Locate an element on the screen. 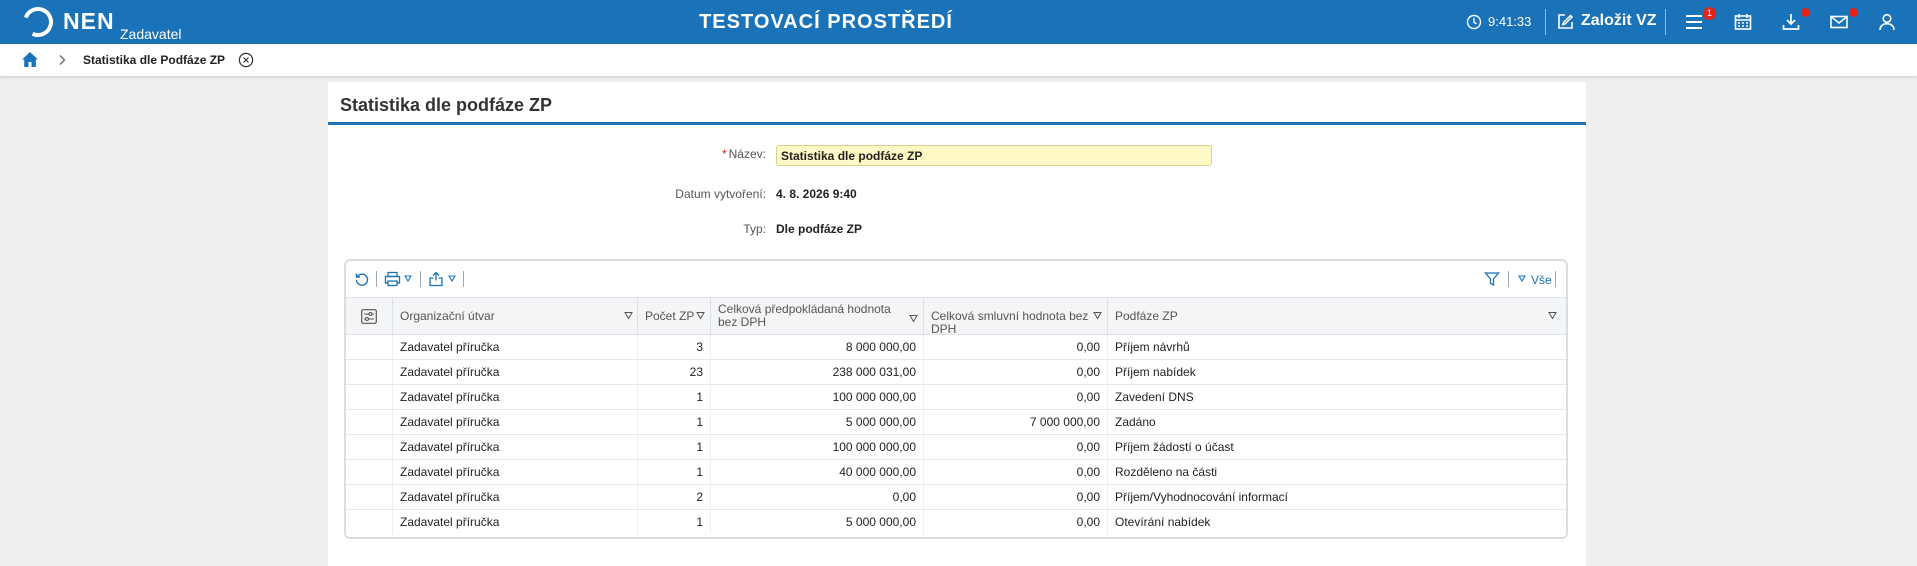 The height and width of the screenshot is (566, 1917). mail-badge-dot is located at coordinates (1853, 12).